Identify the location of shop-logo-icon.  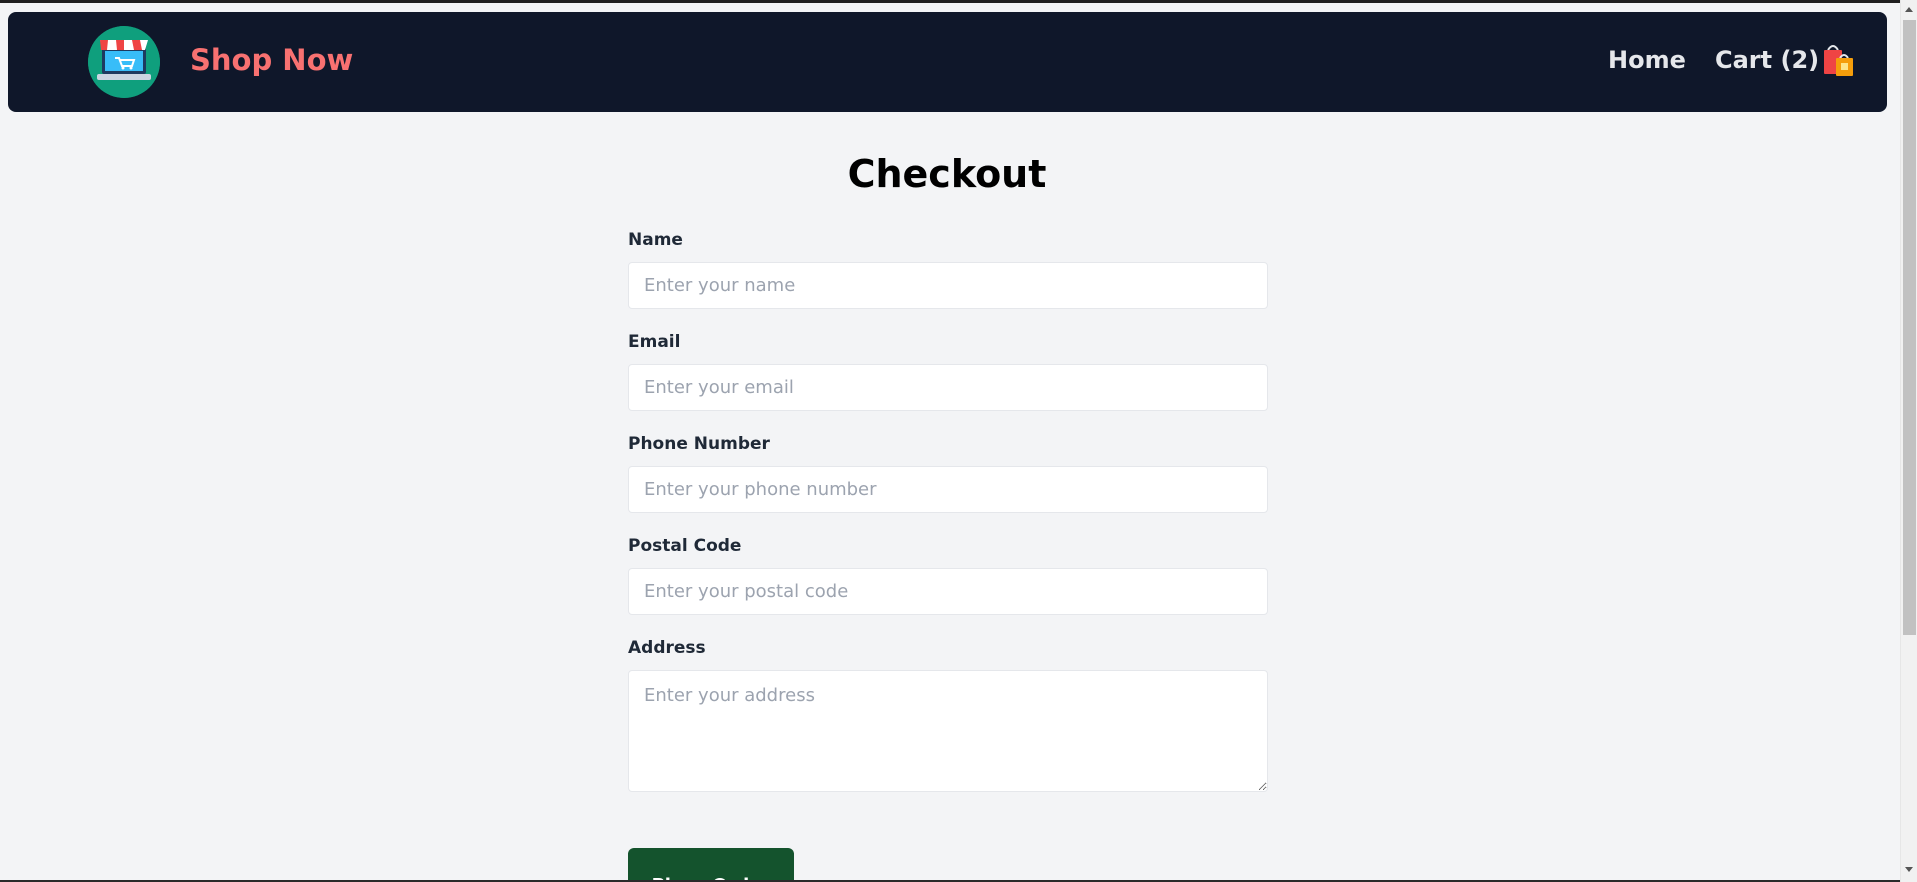
(124, 62).